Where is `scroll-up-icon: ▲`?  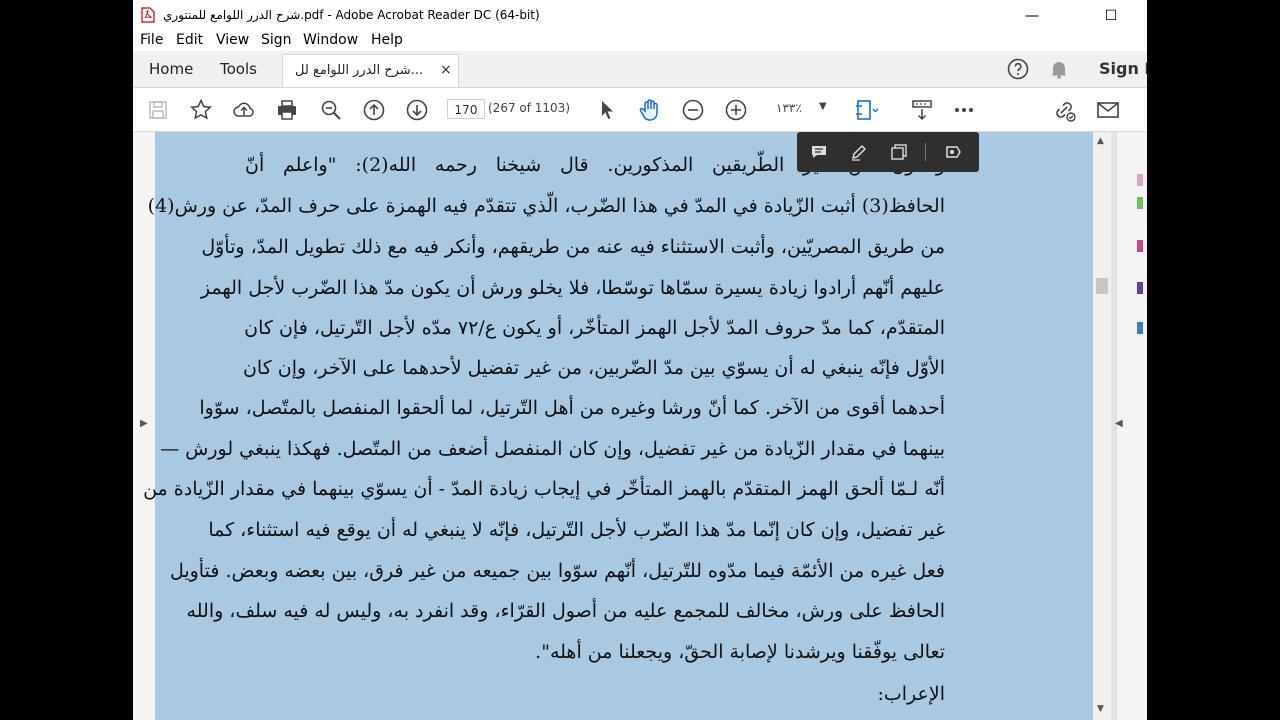 scroll-up-icon: ▲ is located at coordinates (1100, 141).